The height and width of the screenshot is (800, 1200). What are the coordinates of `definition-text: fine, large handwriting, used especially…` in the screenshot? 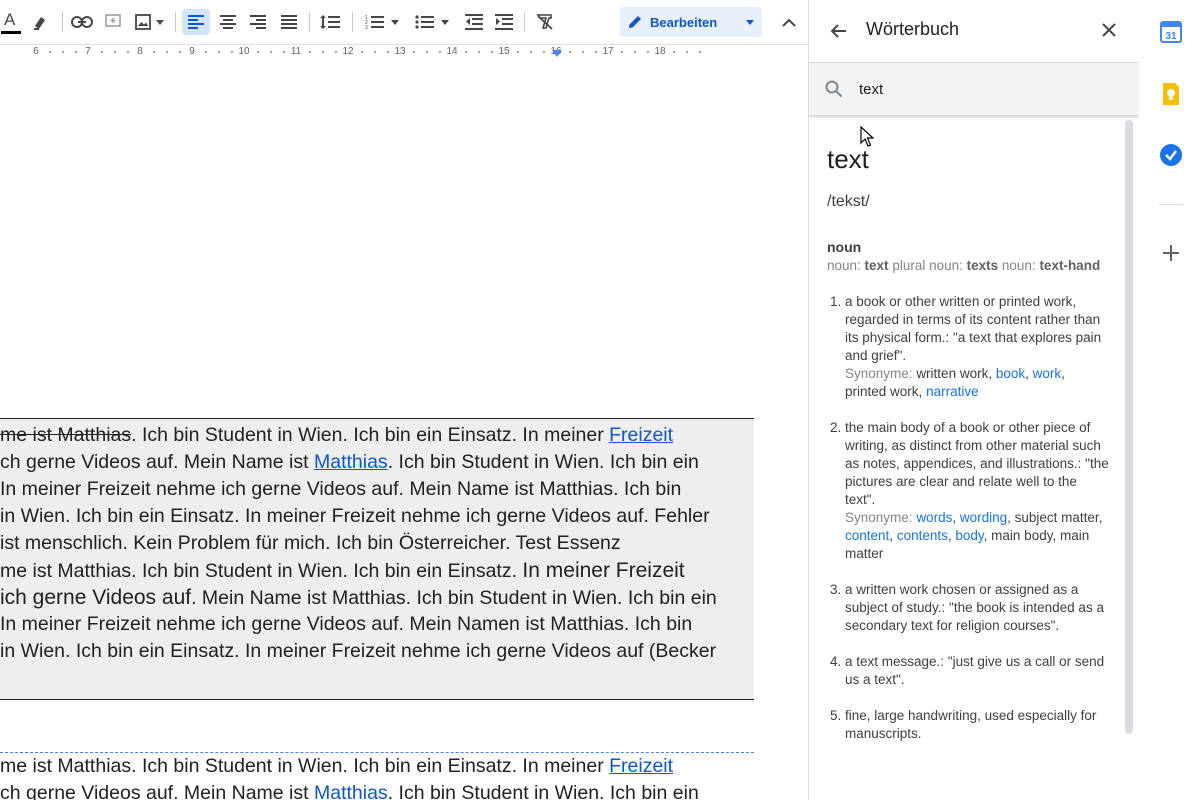 It's located at (971, 724).